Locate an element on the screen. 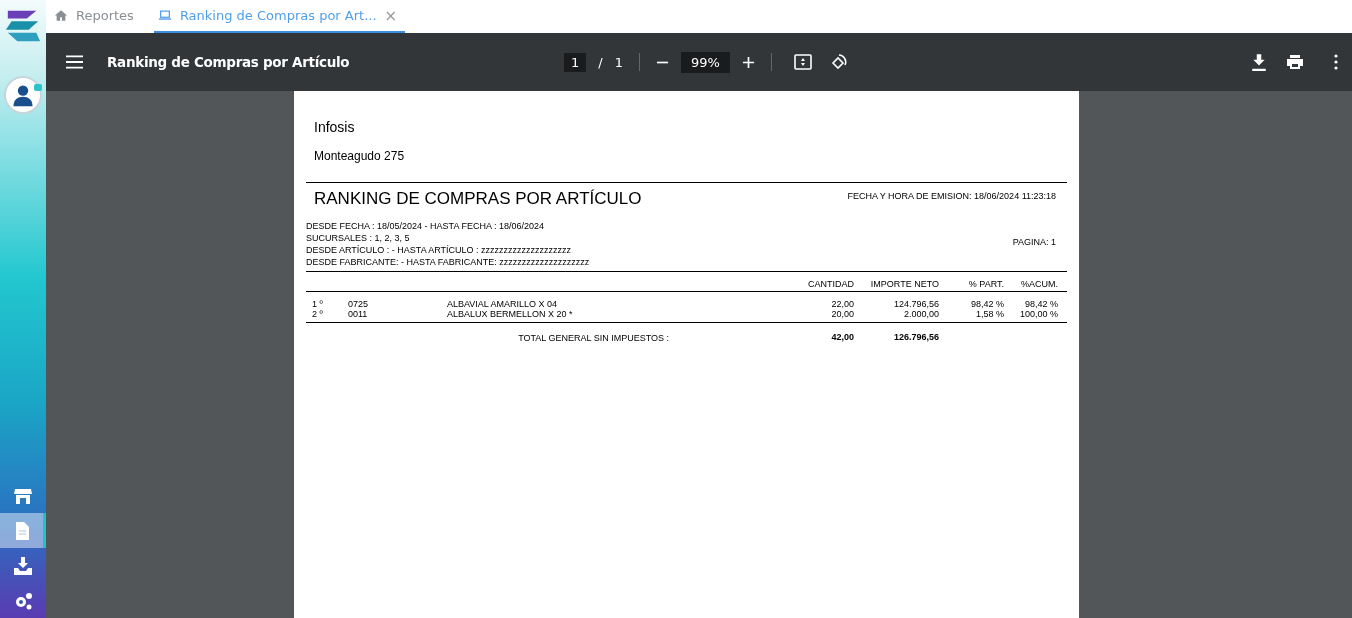 This screenshot has width=1352, height=618. report-title: RANKING DE COMPRAS POR ARTÍCULO is located at coordinates (478, 199).